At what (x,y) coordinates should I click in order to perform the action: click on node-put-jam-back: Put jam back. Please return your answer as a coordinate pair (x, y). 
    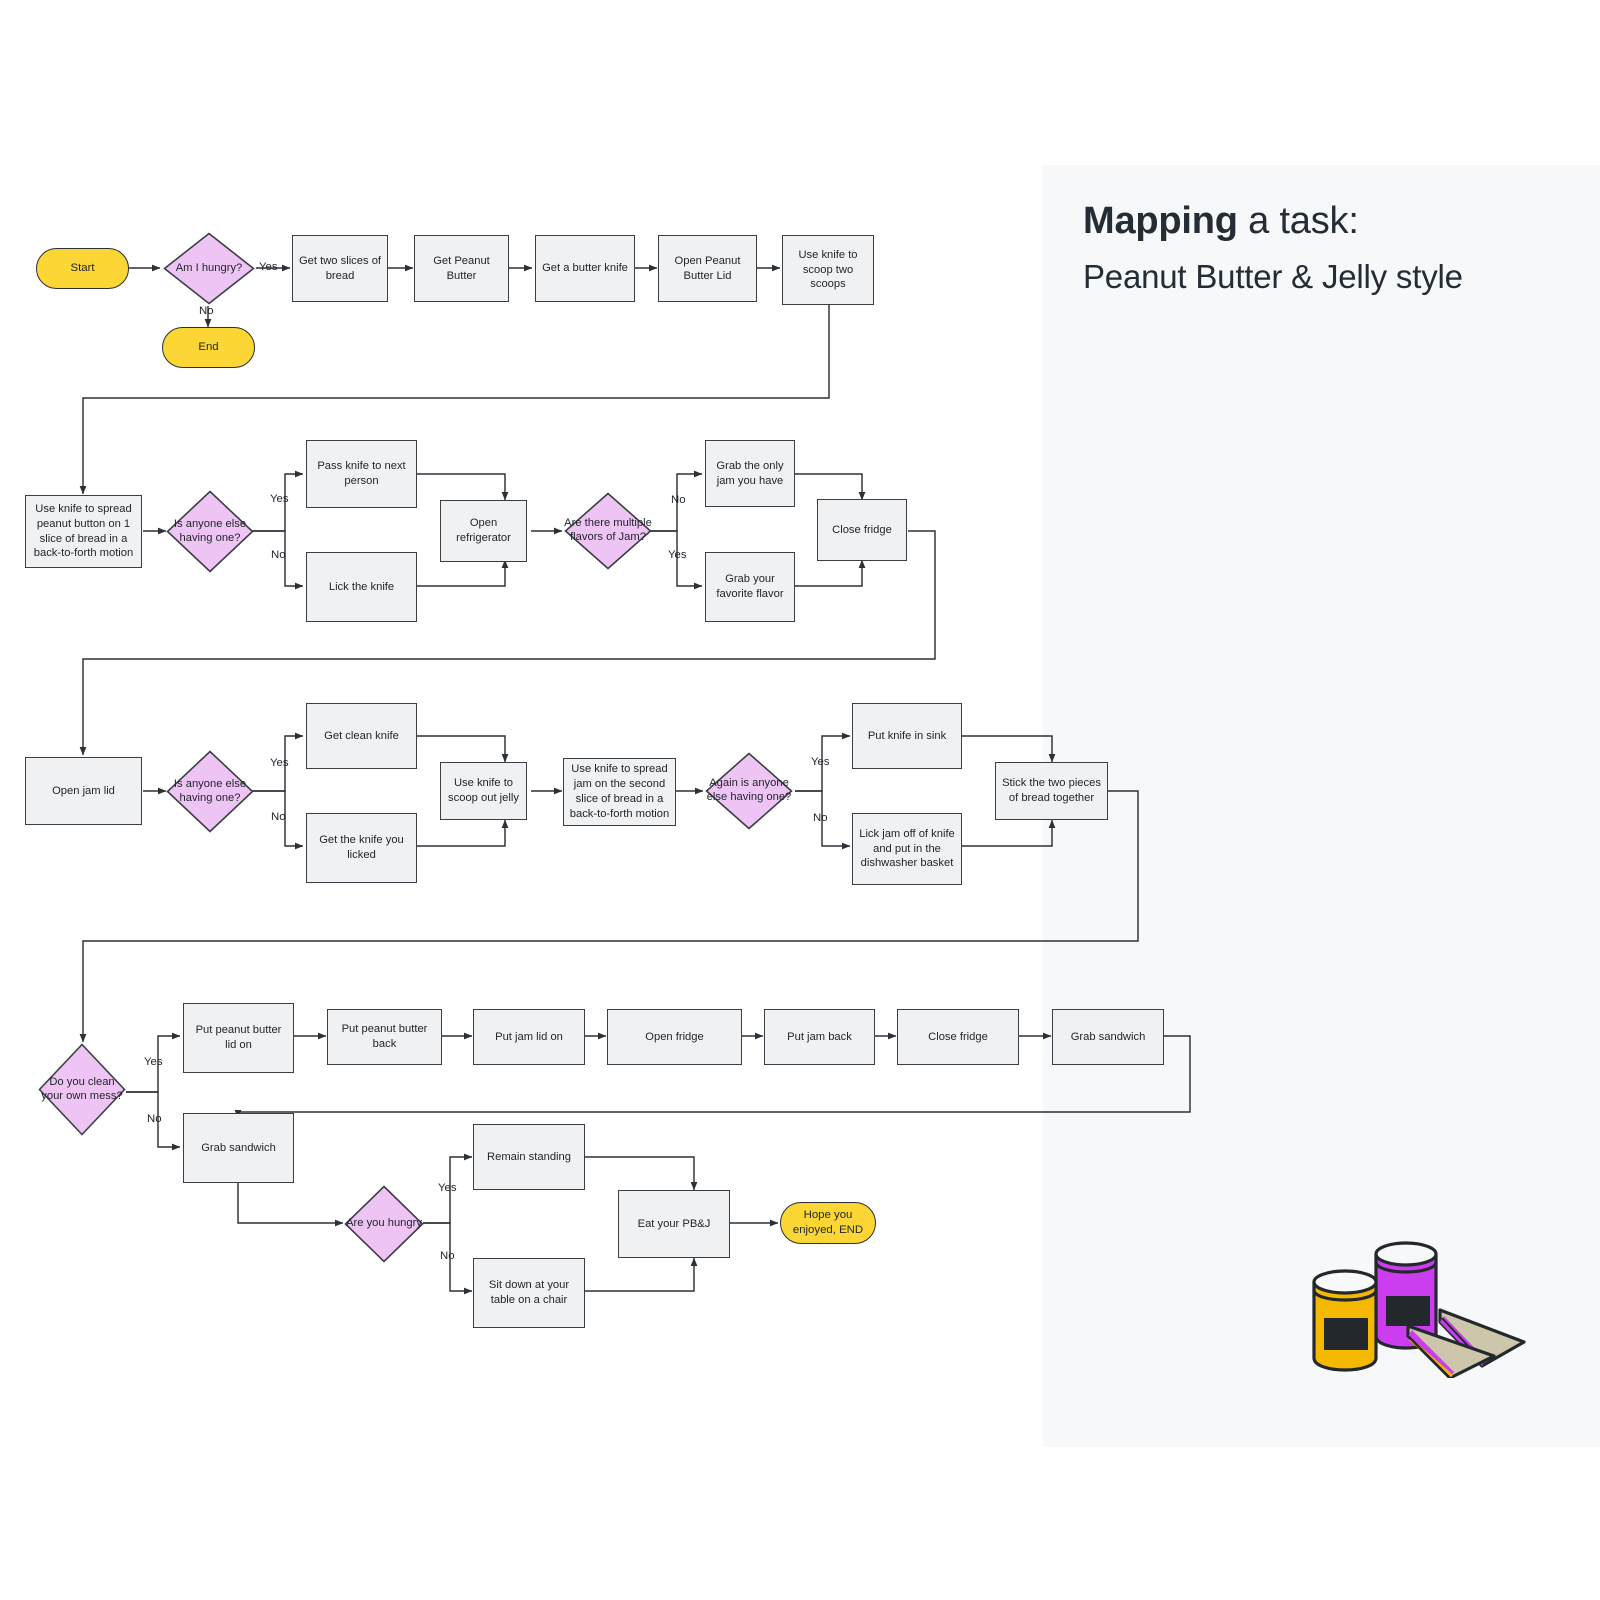
    Looking at the image, I should click on (819, 1037).